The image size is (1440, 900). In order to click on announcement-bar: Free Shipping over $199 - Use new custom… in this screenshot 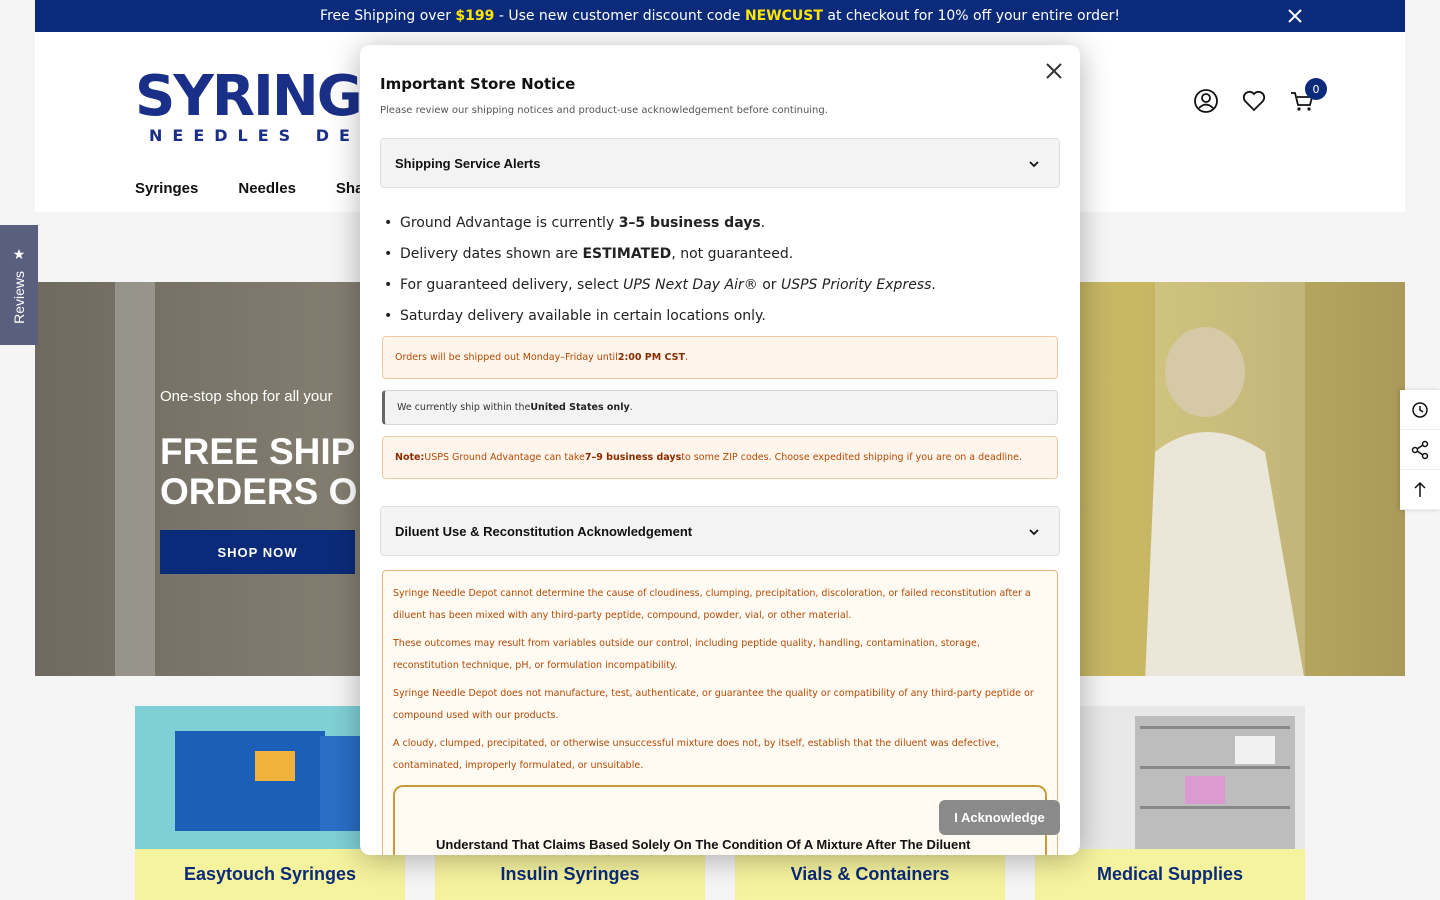, I will do `click(720, 16)`.